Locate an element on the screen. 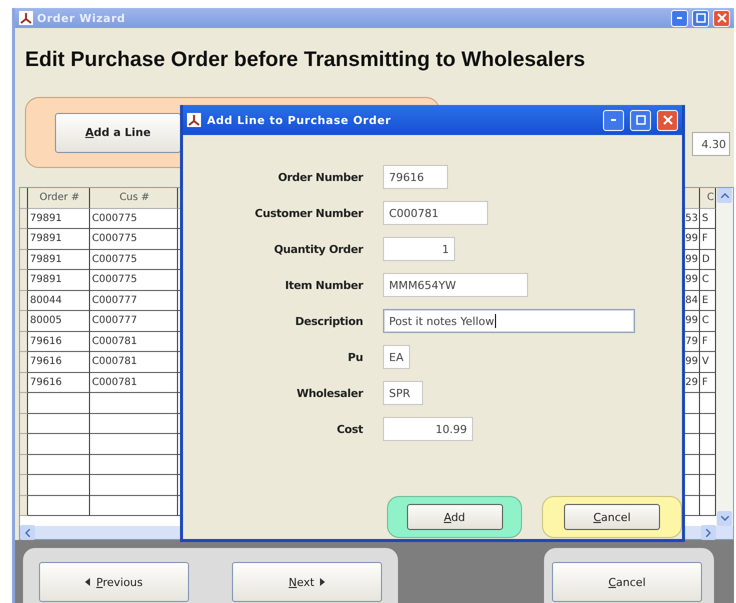  field-label: Order Number is located at coordinates (319, 177).